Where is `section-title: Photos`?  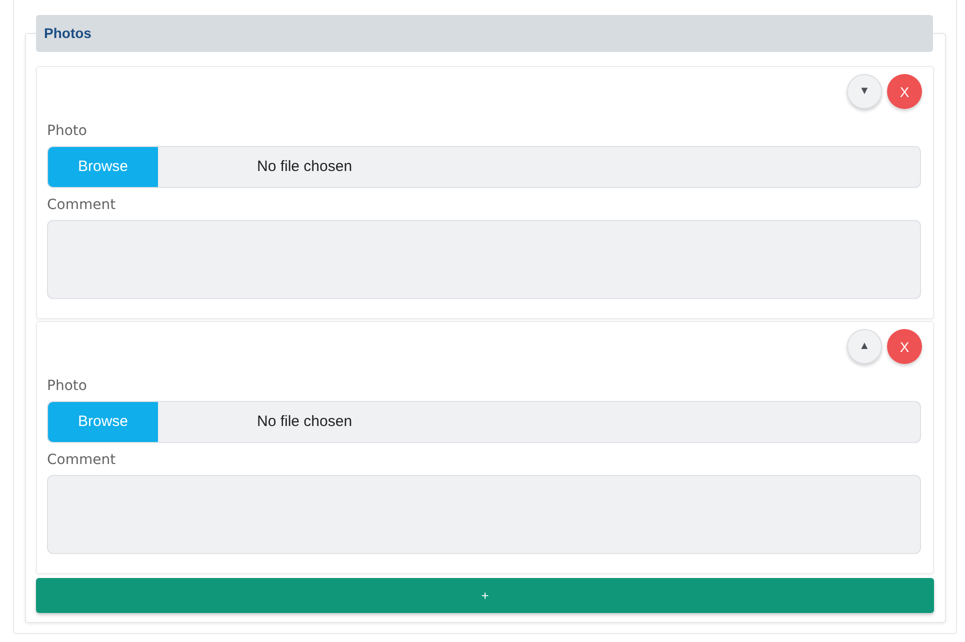 section-title: Photos is located at coordinates (68, 33).